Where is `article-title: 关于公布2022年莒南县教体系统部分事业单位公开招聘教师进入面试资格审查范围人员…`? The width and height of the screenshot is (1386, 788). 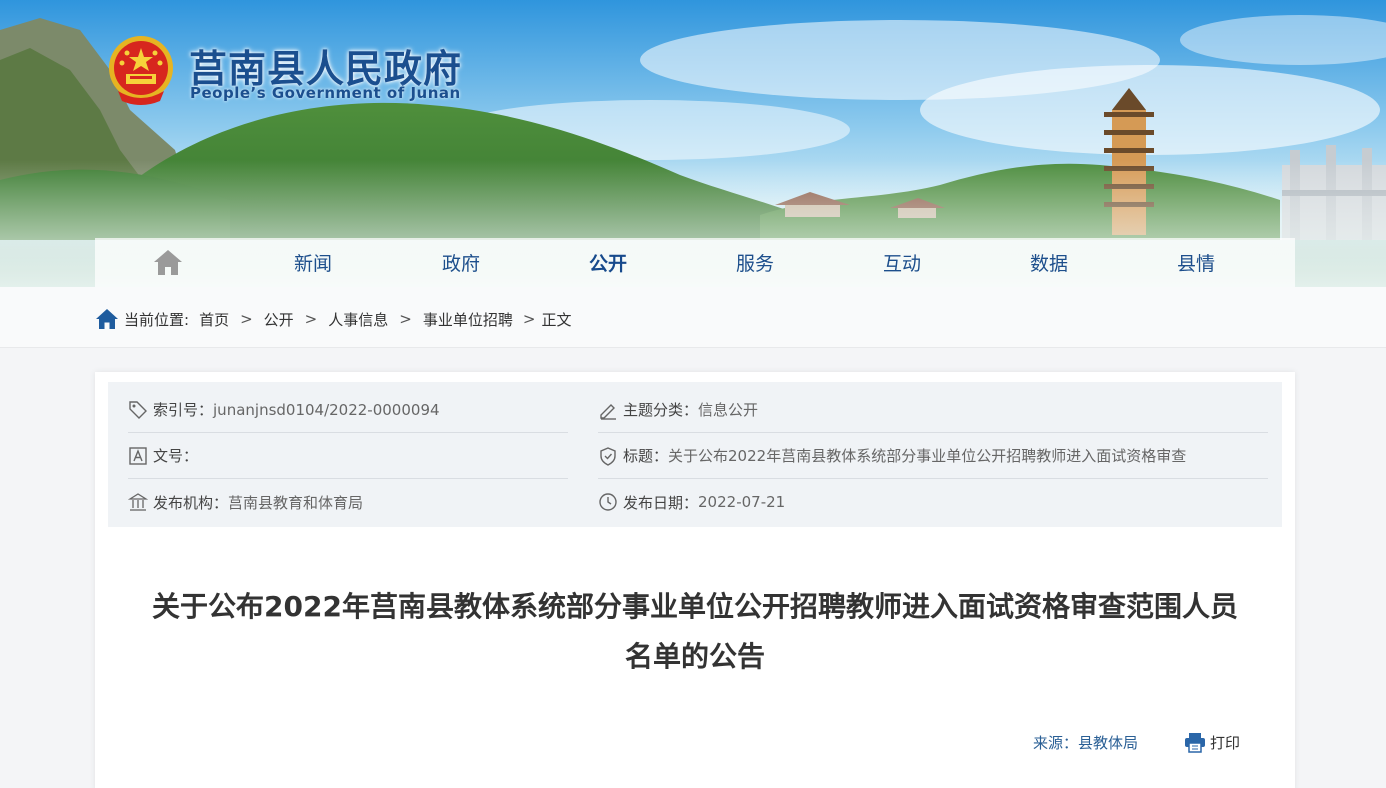 article-title: 关于公布2022年莒南县教体系统部分事业单位公开招聘教师进入面试资格审查范围人员… is located at coordinates (695, 632).